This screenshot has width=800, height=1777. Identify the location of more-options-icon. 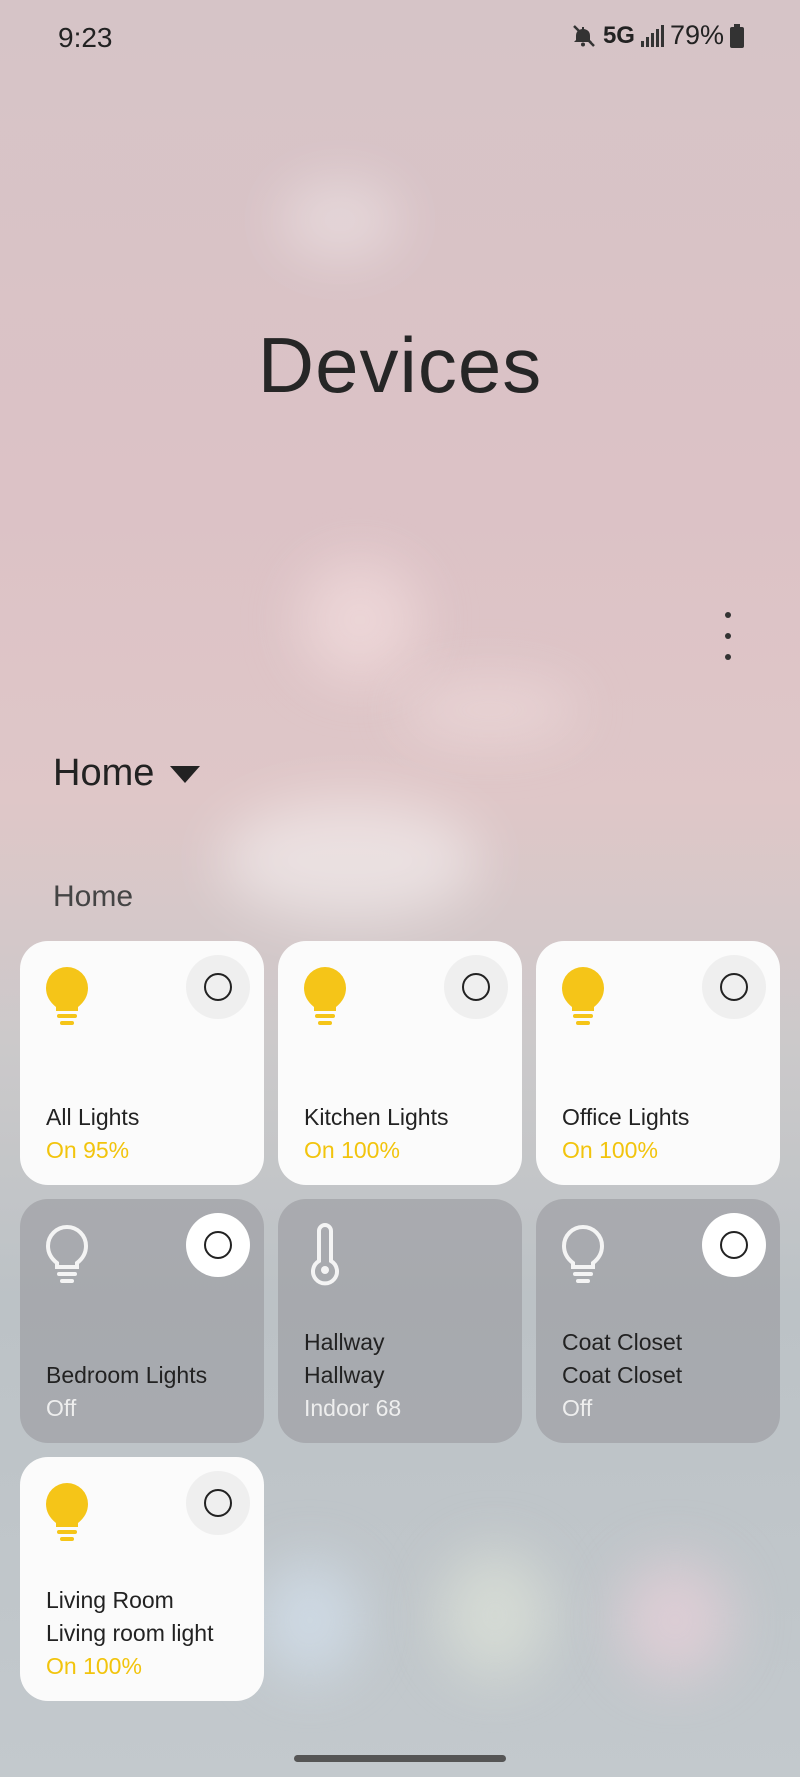
(728, 636).